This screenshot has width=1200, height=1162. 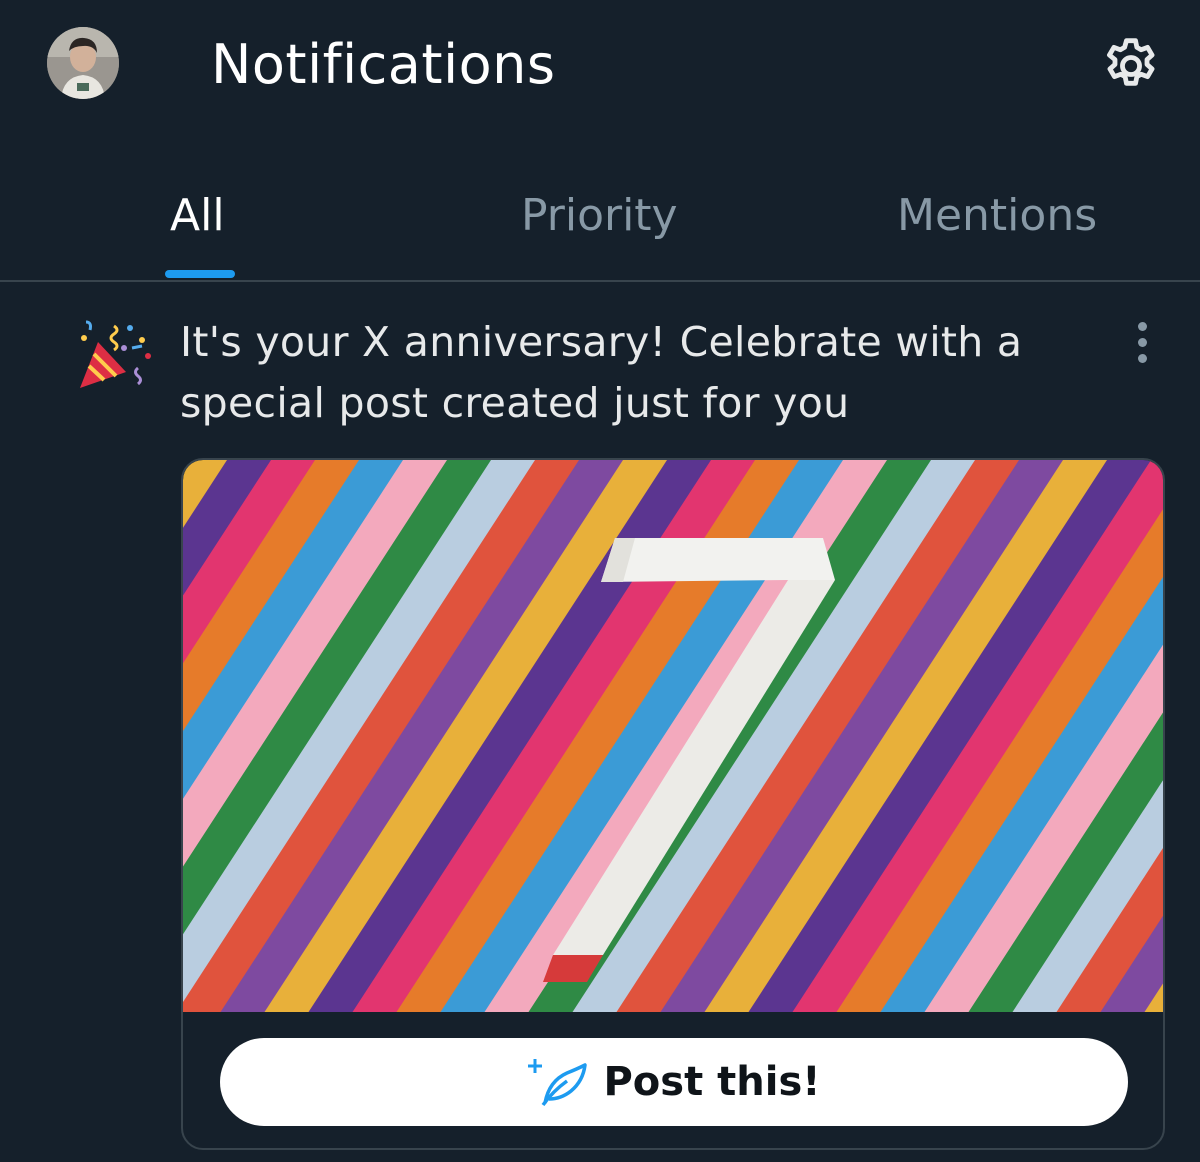 I want to click on tab-all: All, so click(x=197, y=216).